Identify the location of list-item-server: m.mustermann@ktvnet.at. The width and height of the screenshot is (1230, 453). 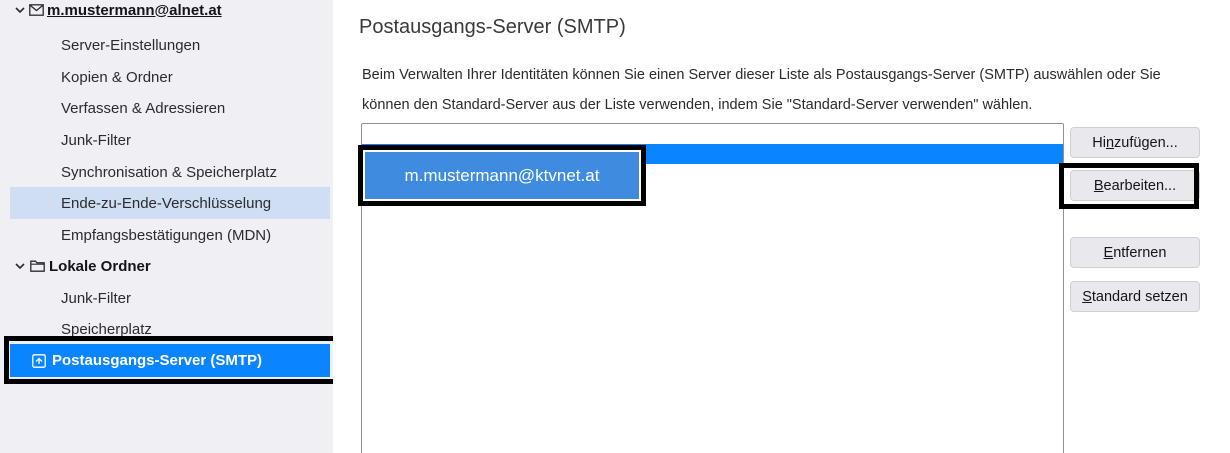
(502, 175).